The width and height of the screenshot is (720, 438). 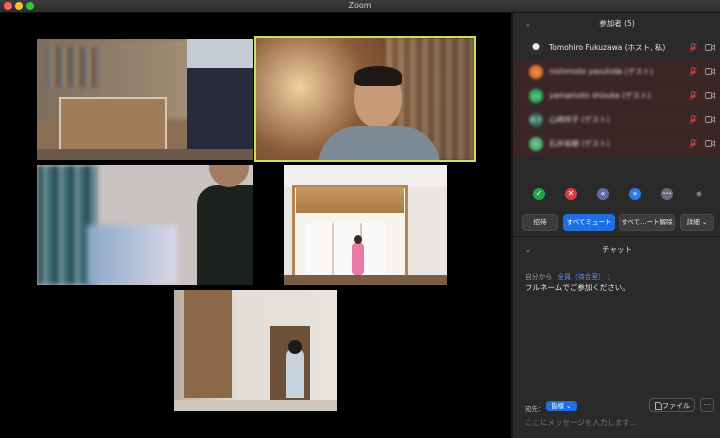 I want to click on more-reactions-icon: •••, so click(x=667, y=194).